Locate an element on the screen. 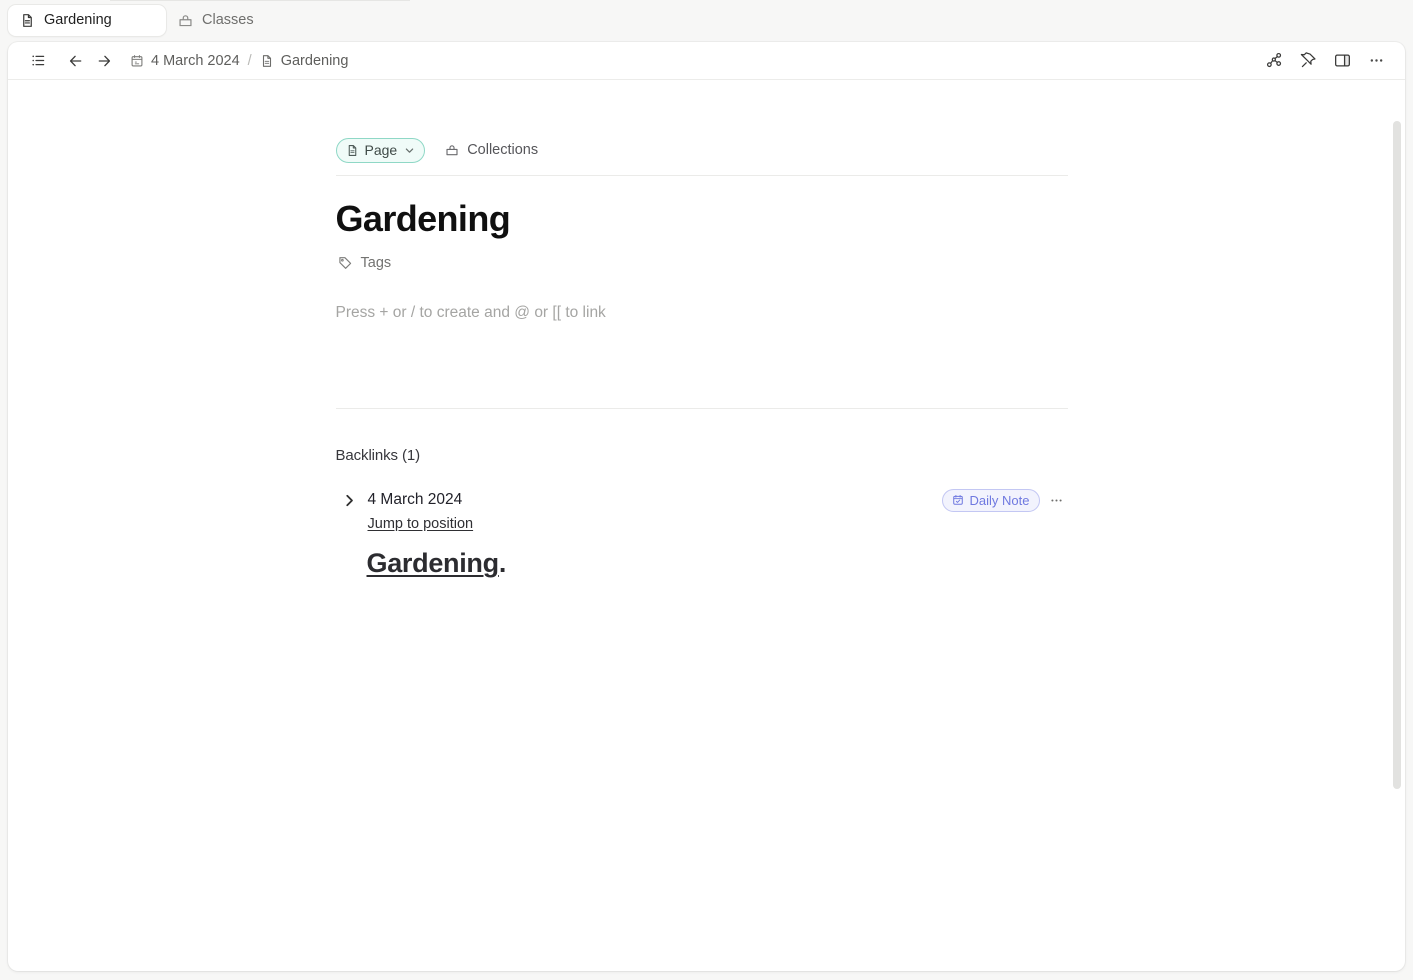 The image size is (1413, 980). backlinks-heading: Backlinks (1) is located at coordinates (378, 456).